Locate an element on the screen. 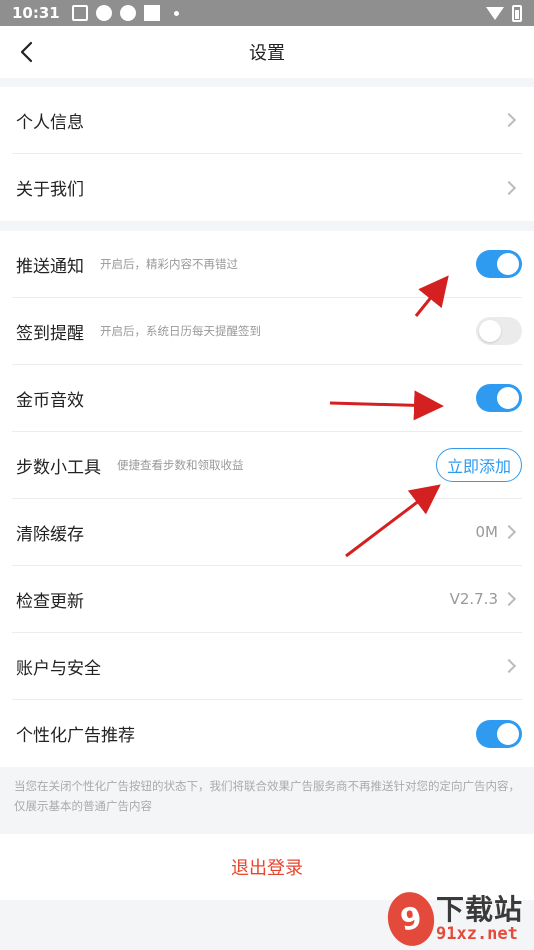 This screenshot has width=534, height=950. square-icon is located at coordinates (151, 13).